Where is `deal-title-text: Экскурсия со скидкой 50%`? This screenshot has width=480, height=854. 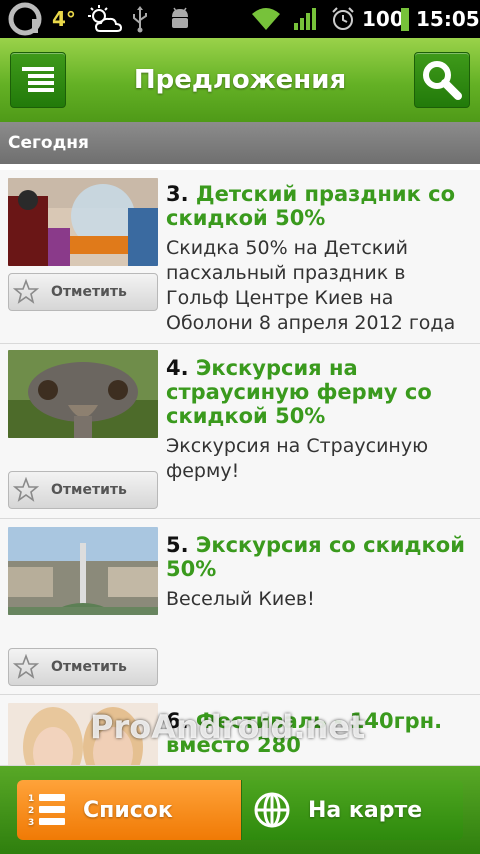
deal-title-text: Экскурсия со скидкой 50% is located at coordinates (315, 557).